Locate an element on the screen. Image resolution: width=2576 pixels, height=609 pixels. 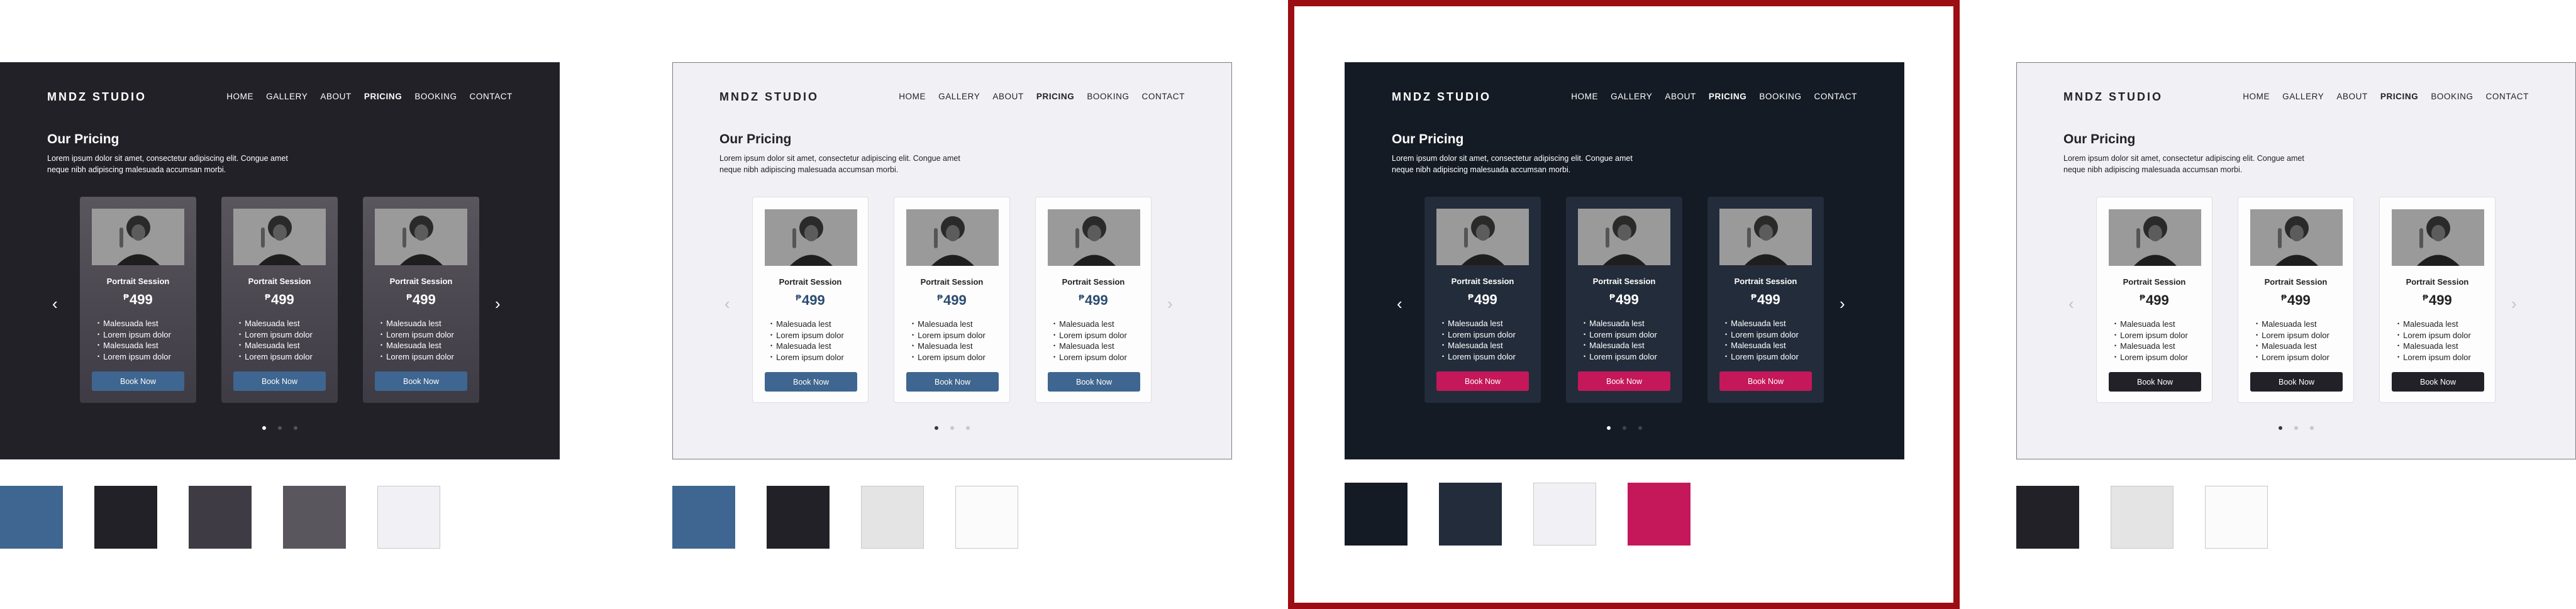
carousel-dots is located at coordinates (952, 428).